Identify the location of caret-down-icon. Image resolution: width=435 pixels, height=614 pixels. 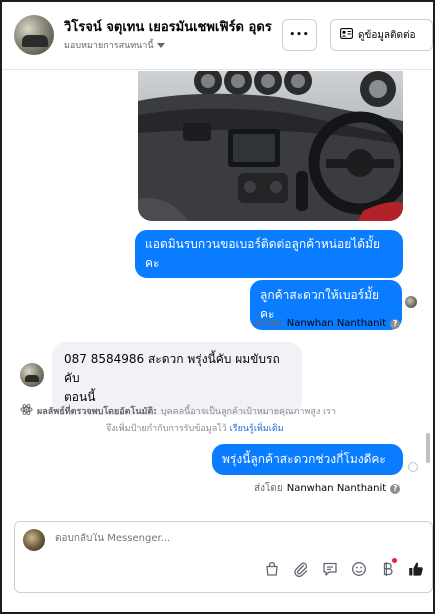
(160, 45).